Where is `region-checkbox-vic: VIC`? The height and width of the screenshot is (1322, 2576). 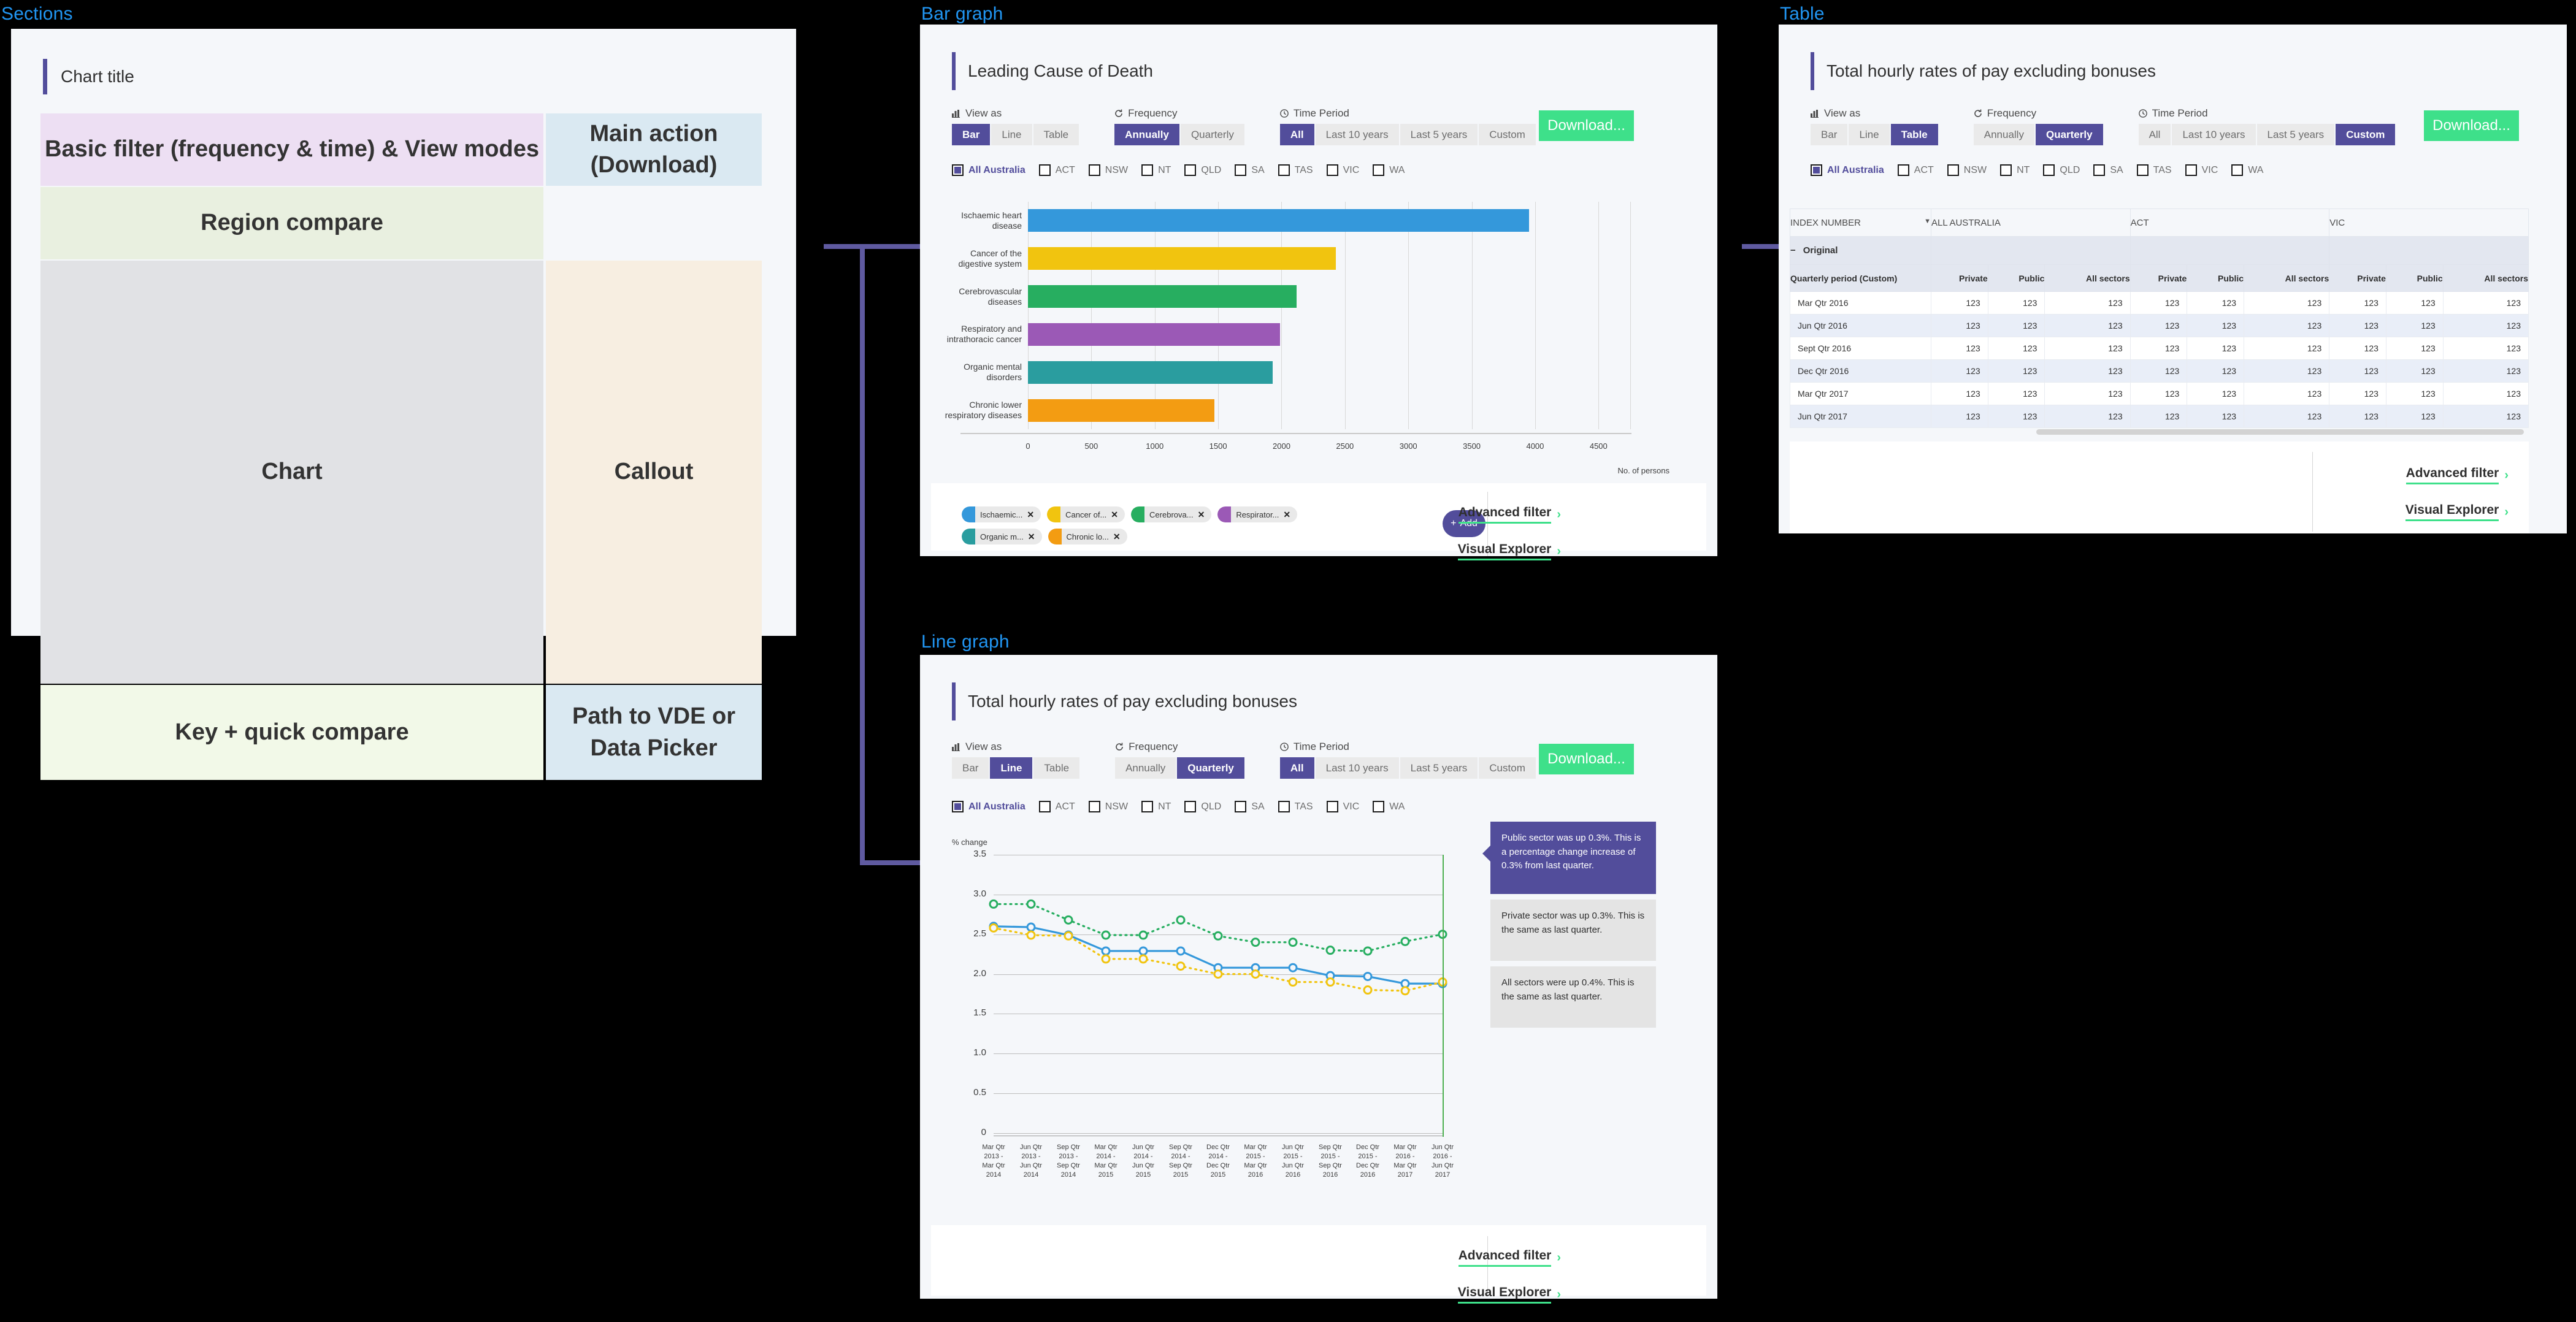 region-checkbox-vic: VIC is located at coordinates (2201, 170).